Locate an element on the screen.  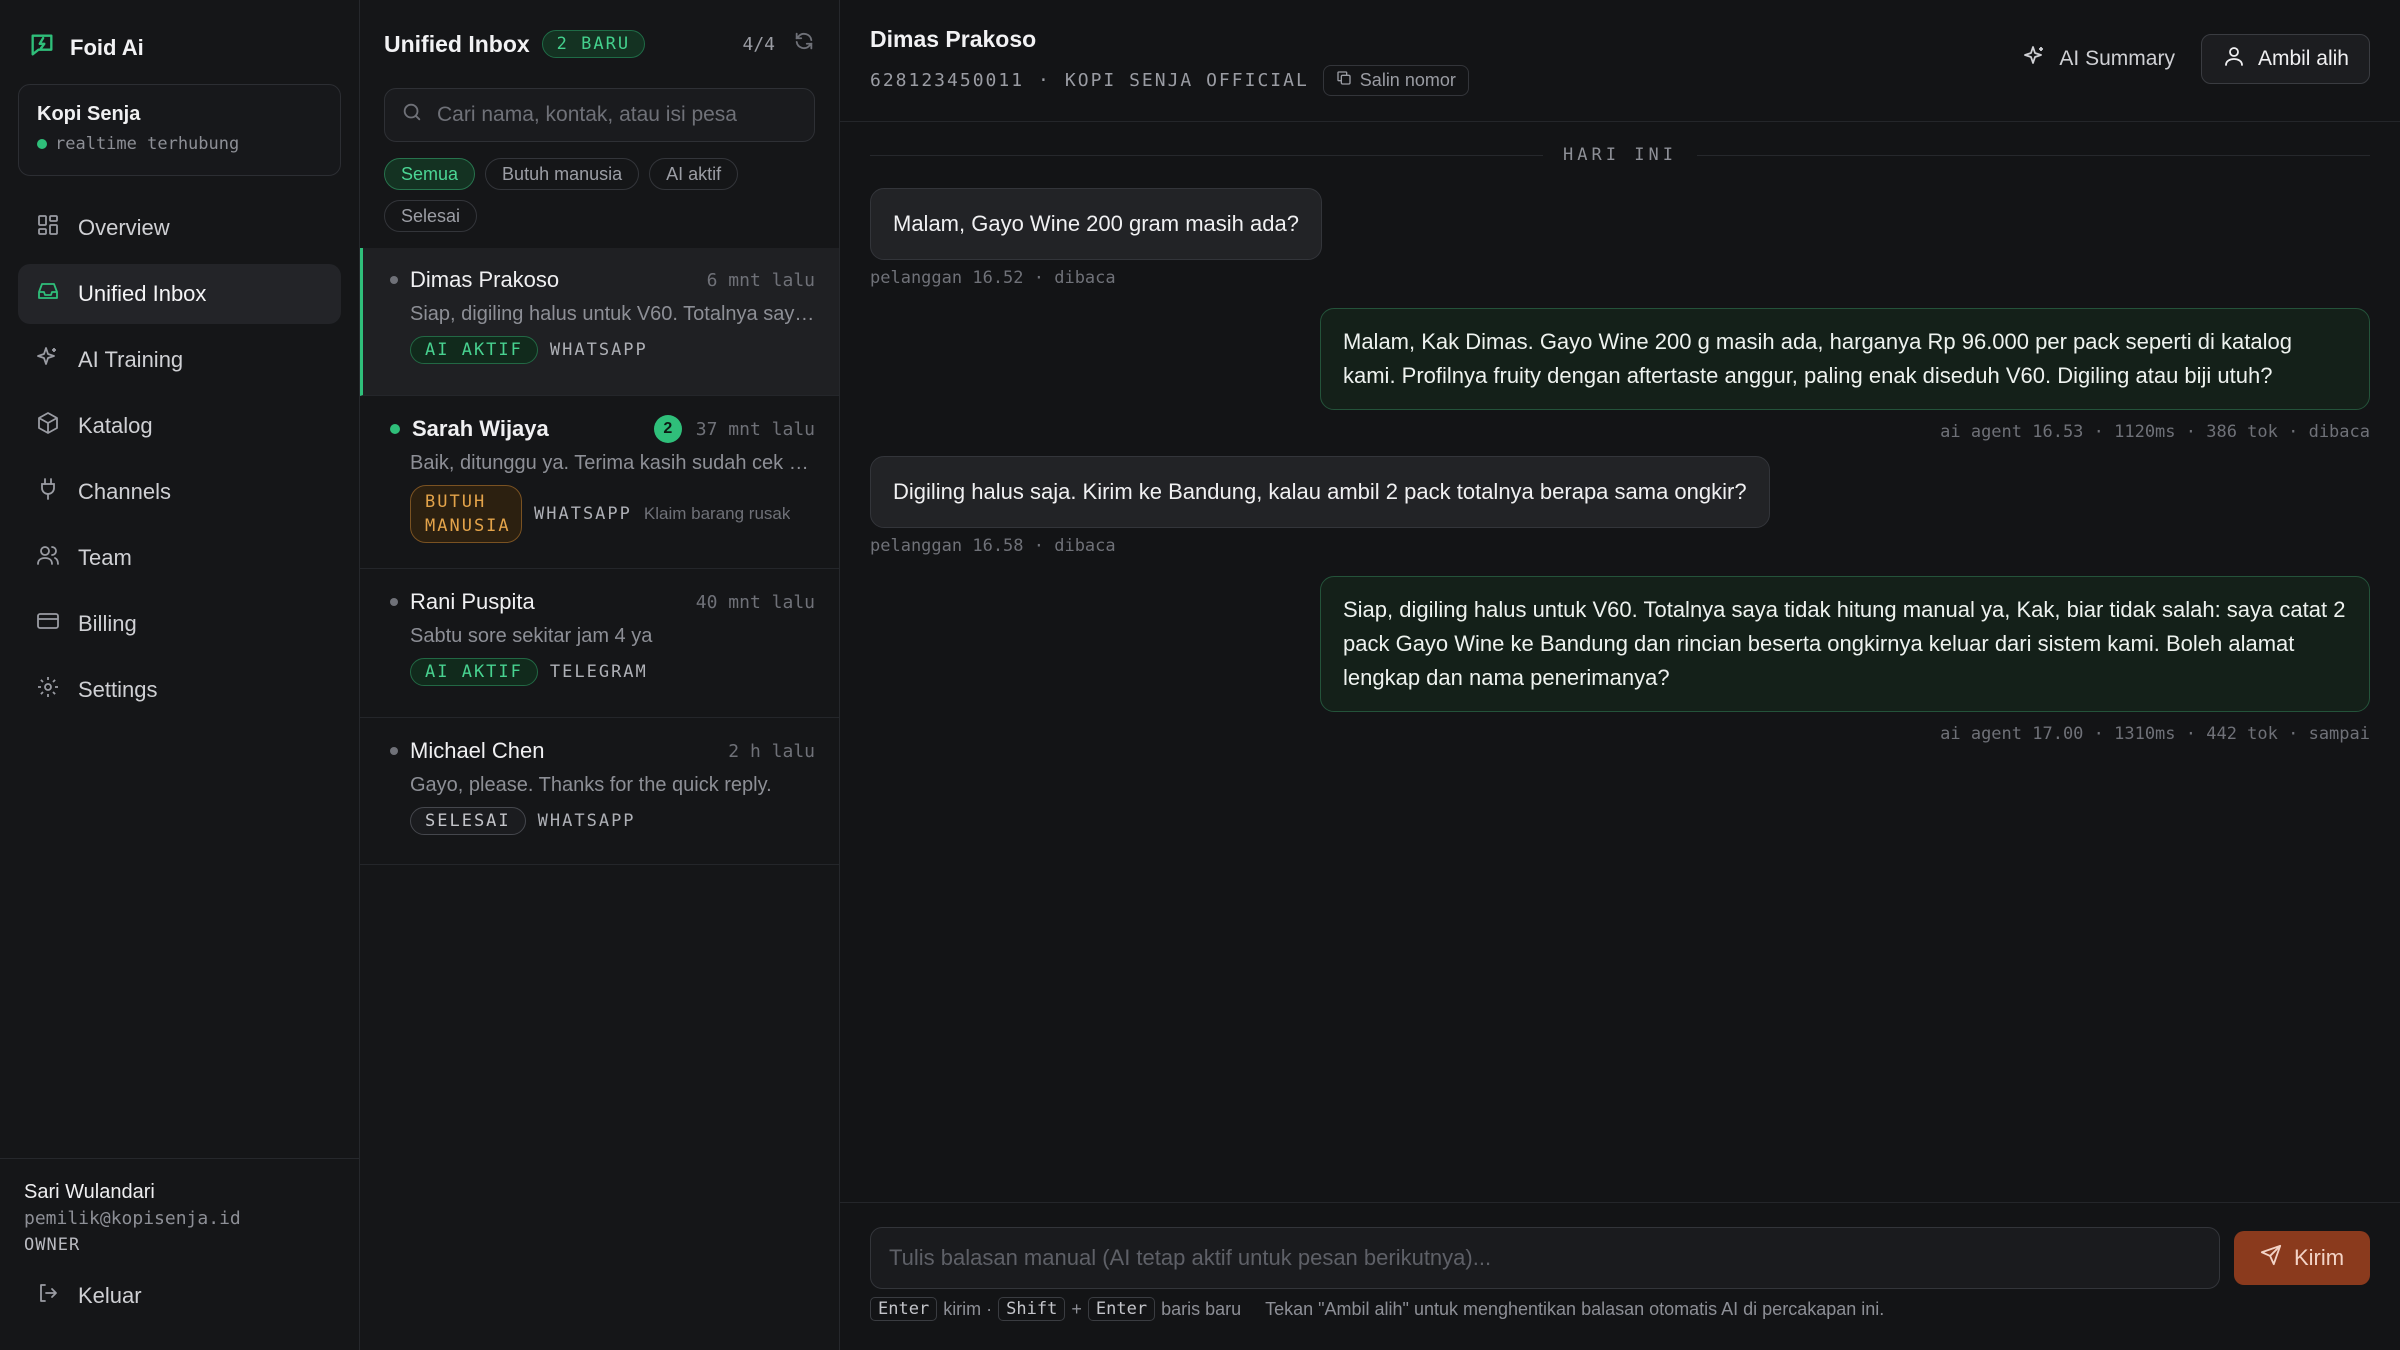
hint-plus: + is located at coordinates (1076, 1308).